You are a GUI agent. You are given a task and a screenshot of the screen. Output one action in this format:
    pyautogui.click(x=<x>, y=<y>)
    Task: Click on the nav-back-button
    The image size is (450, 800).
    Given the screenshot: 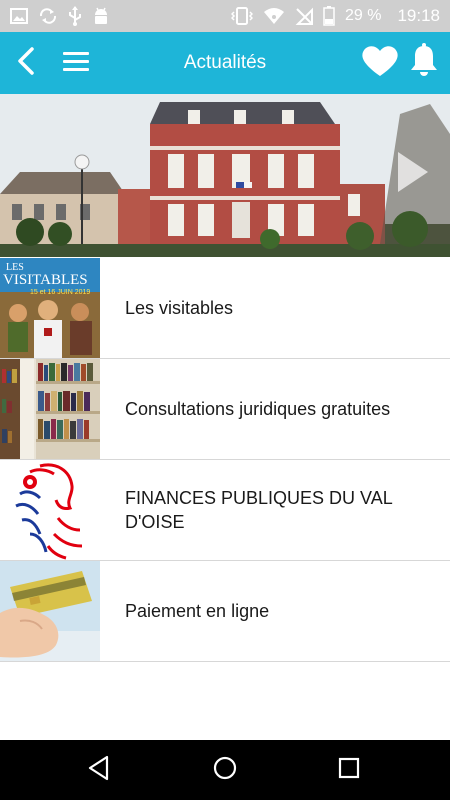 What is the action you would take?
    pyautogui.click(x=99, y=770)
    